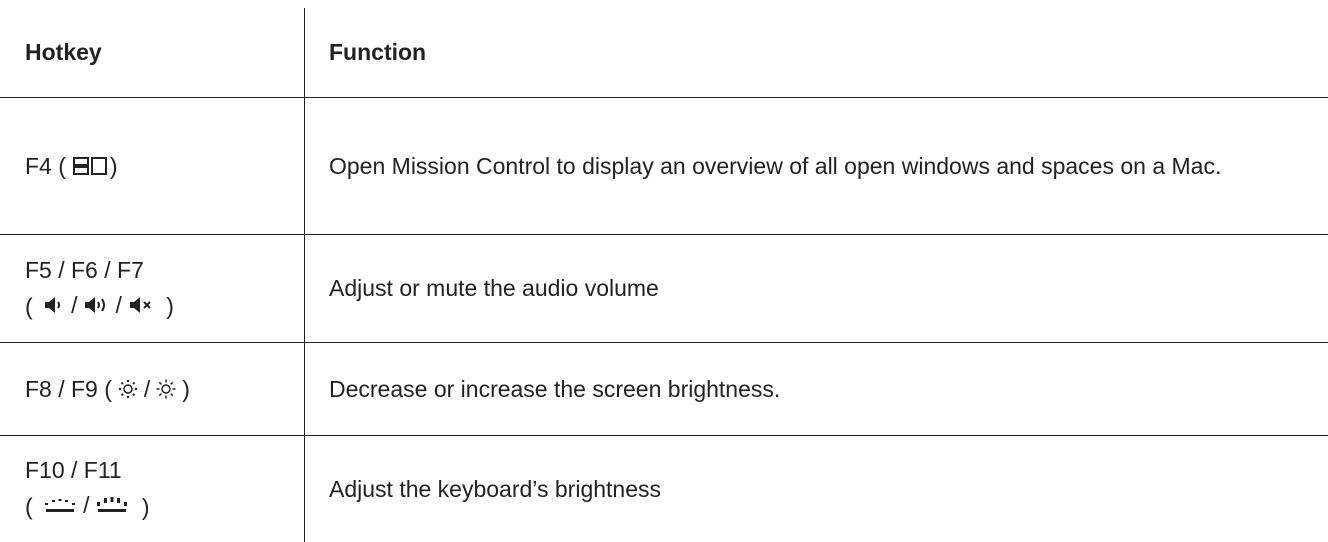 This screenshot has height=542, width=1328. I want to click on table-row: F10 / F11 ( /), so click(160, 489).